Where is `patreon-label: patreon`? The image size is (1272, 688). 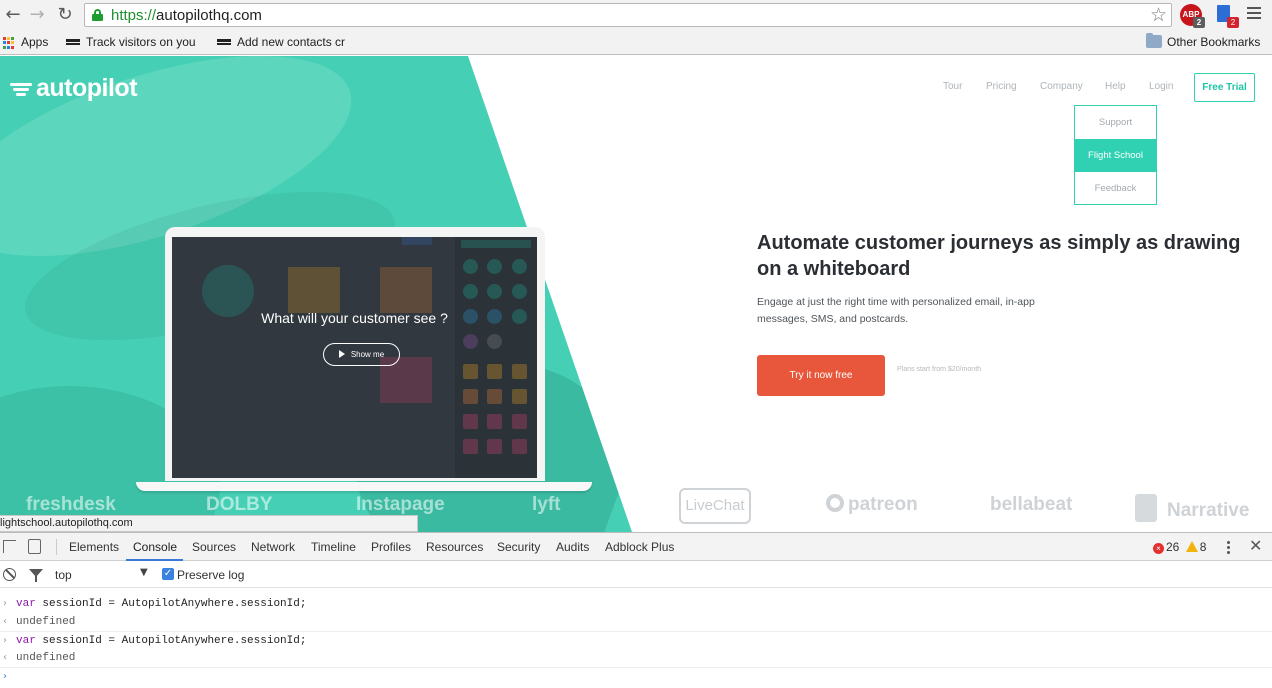
patreon-label: patreon is located at coordinates (883, 504).